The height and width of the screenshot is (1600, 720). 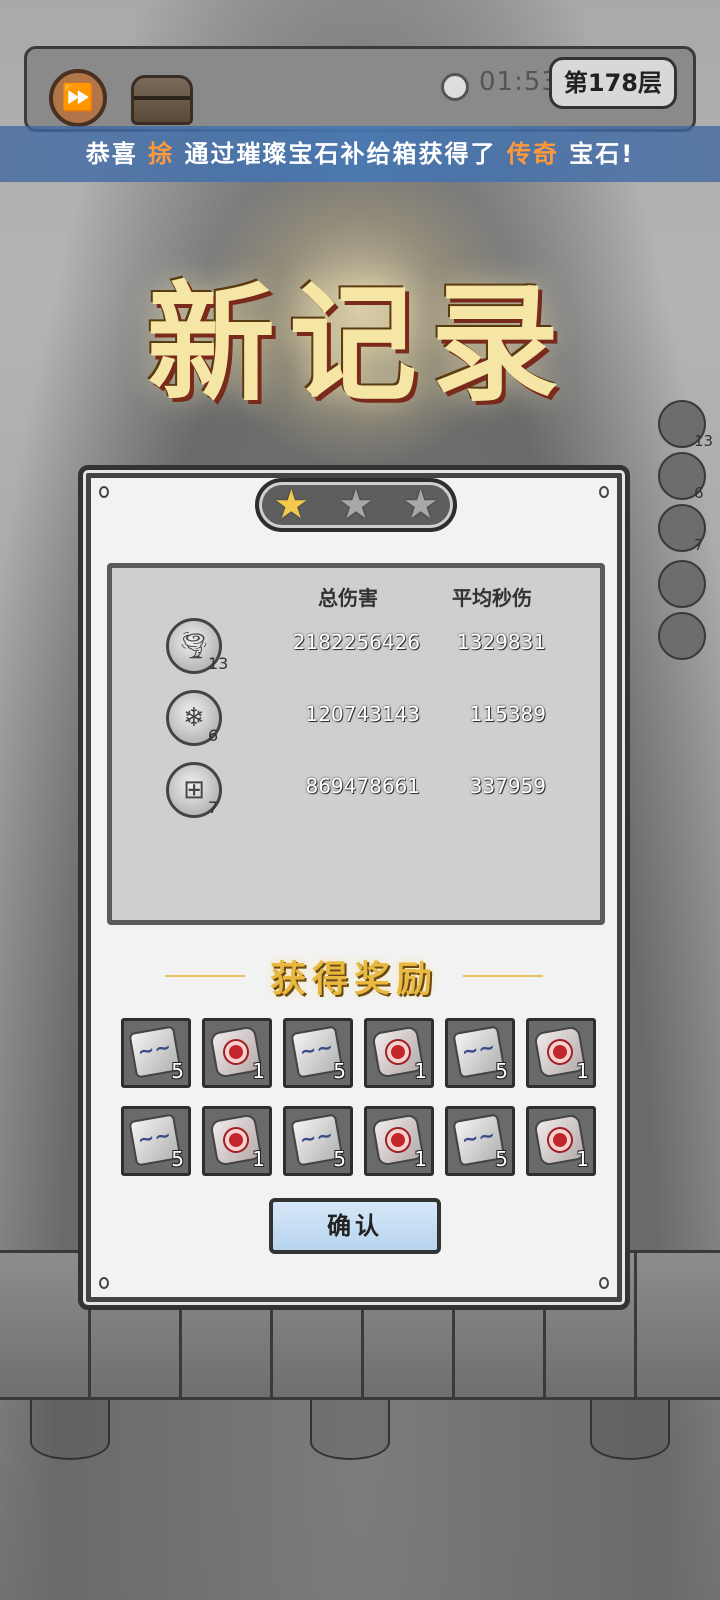 I want to click on fast-forward-icon: ⏩, so click(x=78, y=98).